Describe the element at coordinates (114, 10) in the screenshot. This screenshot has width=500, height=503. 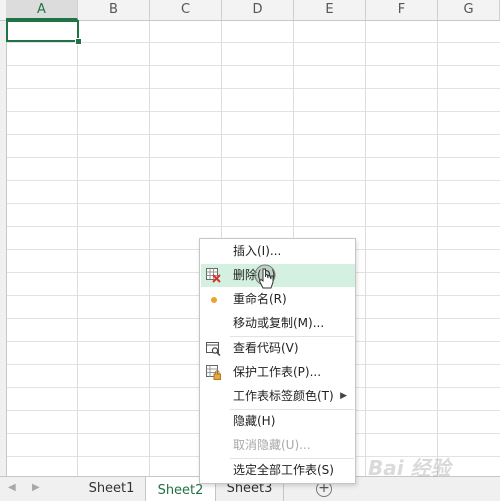
I see `column-header-b: B` at that location.